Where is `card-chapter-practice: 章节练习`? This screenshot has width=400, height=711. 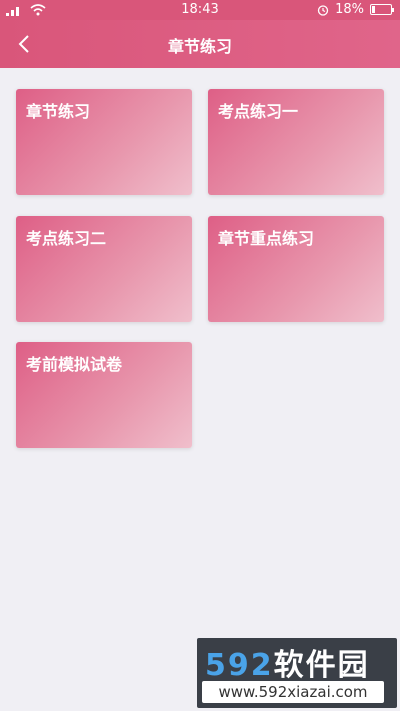 card-chapter-practice: 章节练习 is located at coordinates (104, 142).